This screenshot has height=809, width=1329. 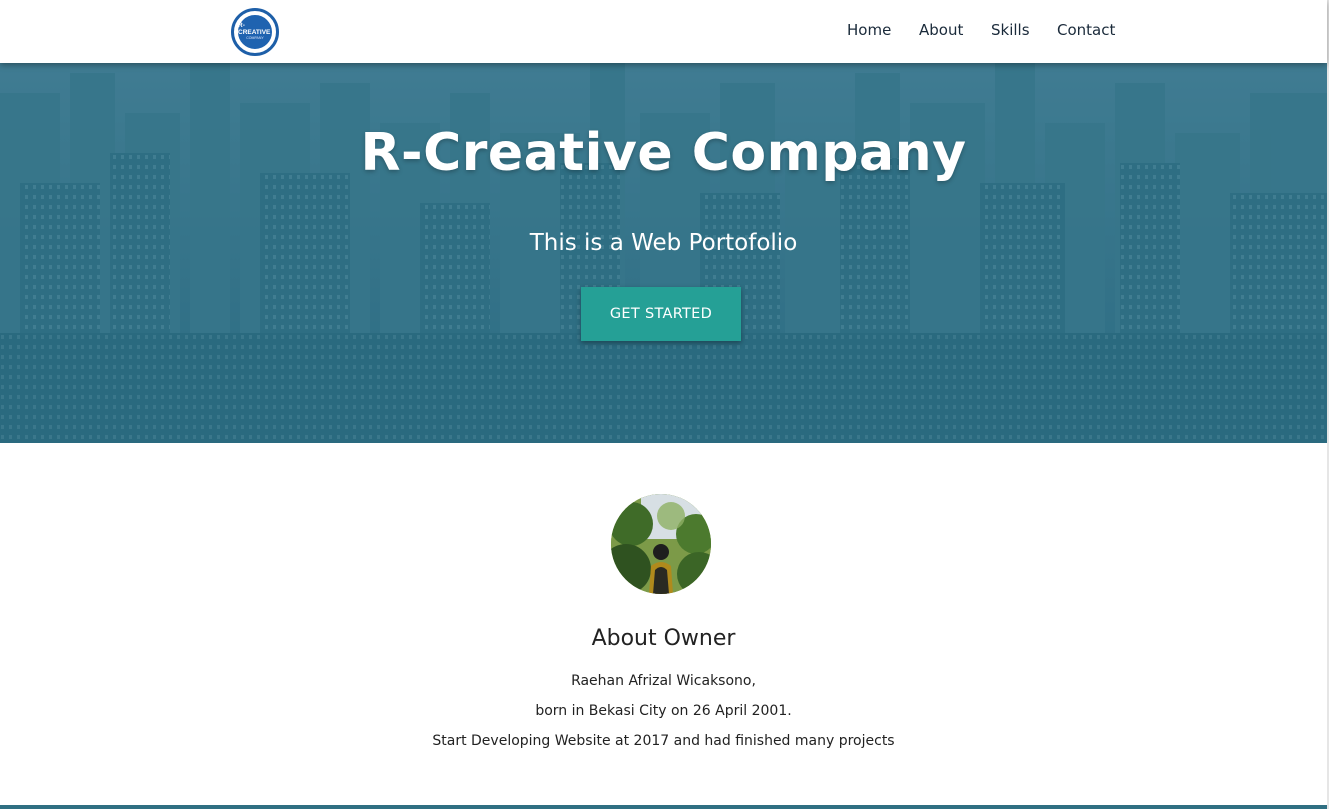 What do you see at coordinates (663, 807) in the screenshot?
I see `next-section-edge` at bounding box center [663, 807].